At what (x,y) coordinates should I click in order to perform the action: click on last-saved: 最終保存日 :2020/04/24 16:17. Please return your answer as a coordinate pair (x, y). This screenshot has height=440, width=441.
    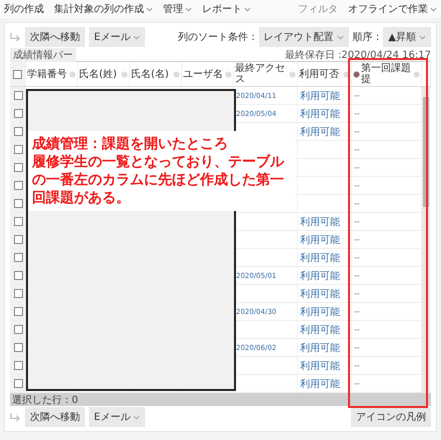
    Looking at the image, I should click on (357, 55).